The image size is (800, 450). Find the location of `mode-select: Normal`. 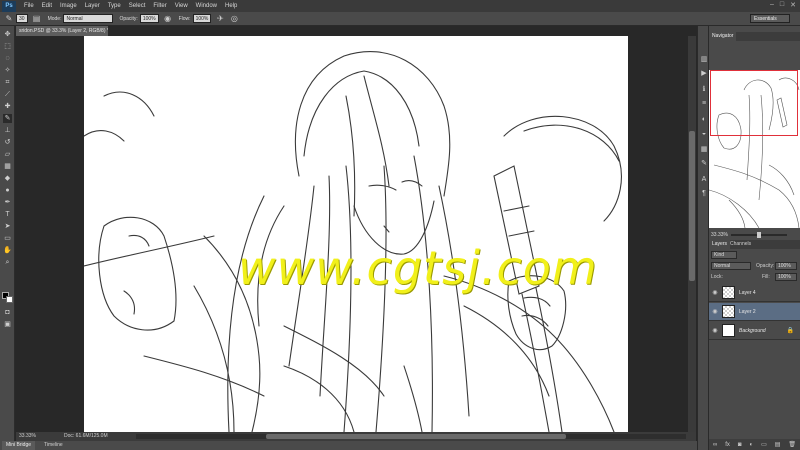

mode-select: Normal is located at coordinates (88, 18).